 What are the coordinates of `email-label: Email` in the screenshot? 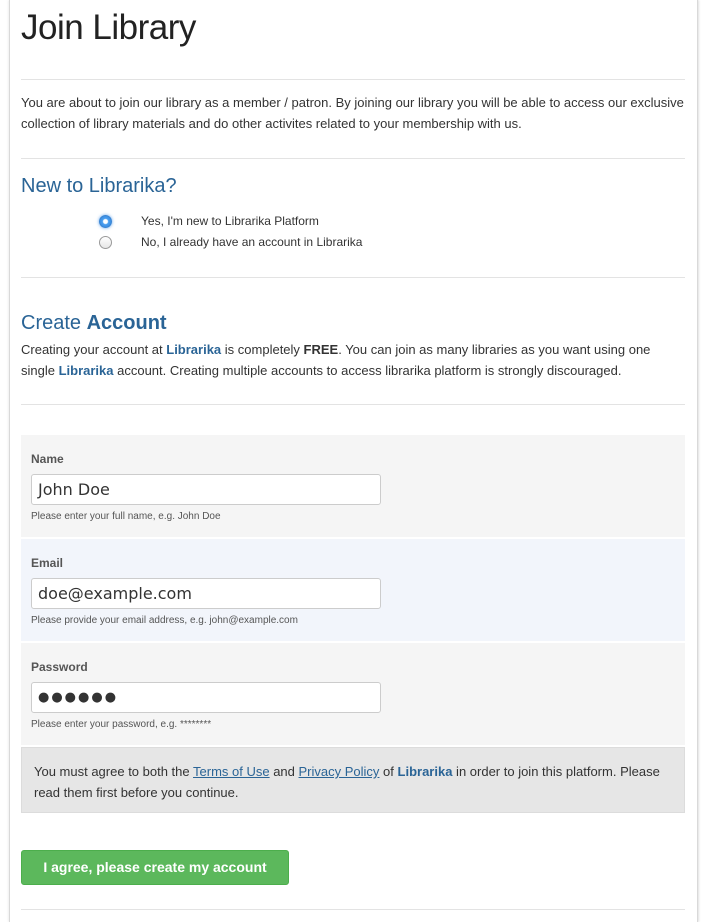 It's located at (47, 563).